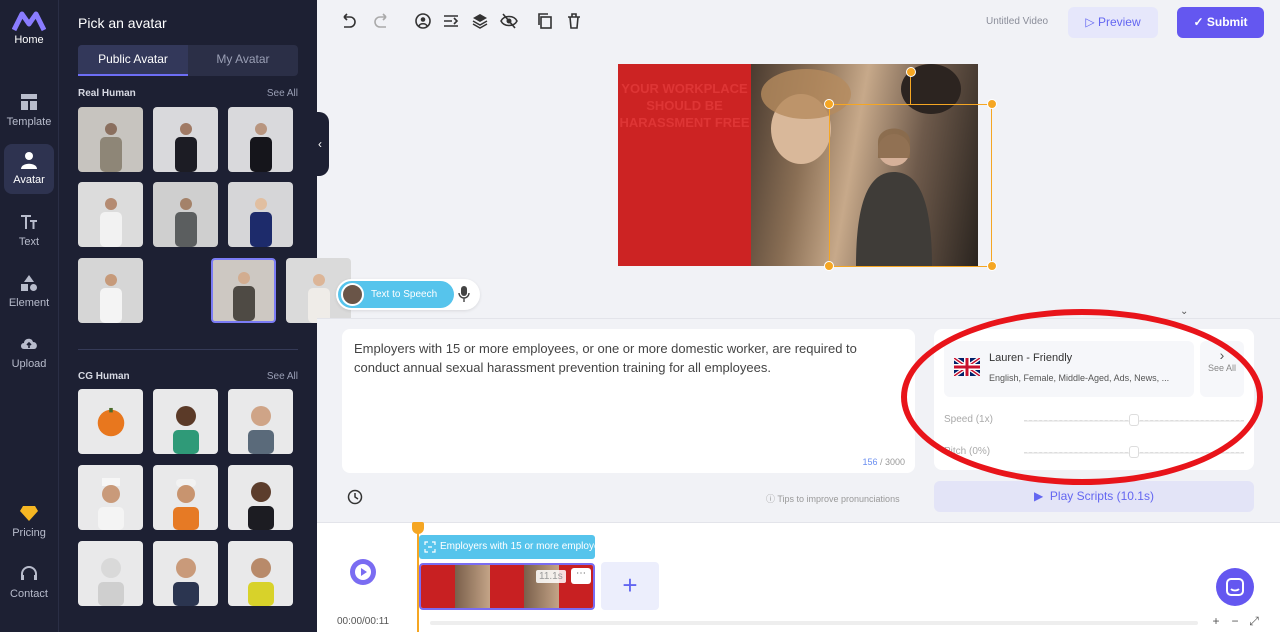 The image size is (1280, 632). I want to click on redo-icon, so click(382, 21).